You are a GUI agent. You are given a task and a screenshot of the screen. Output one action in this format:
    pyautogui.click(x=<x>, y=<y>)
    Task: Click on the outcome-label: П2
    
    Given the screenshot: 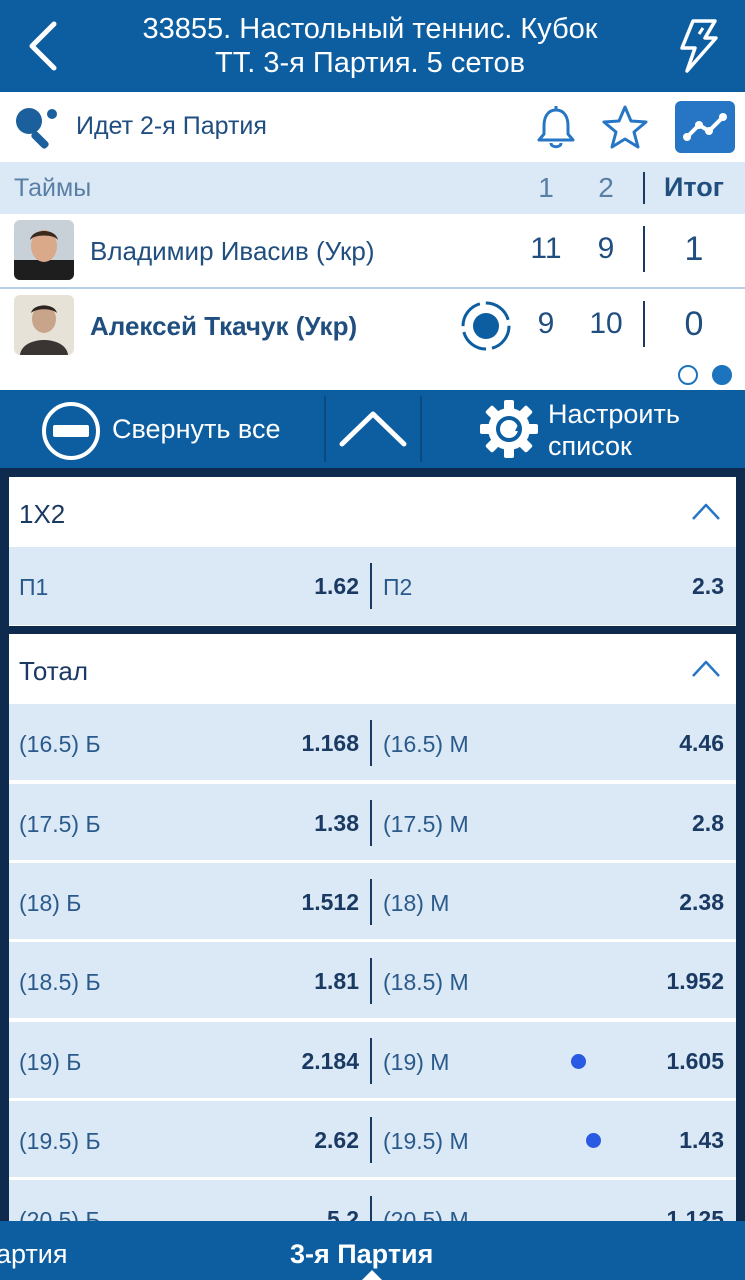 What is the action you would take?
    pyautogui.click(x=398, y=587)
    